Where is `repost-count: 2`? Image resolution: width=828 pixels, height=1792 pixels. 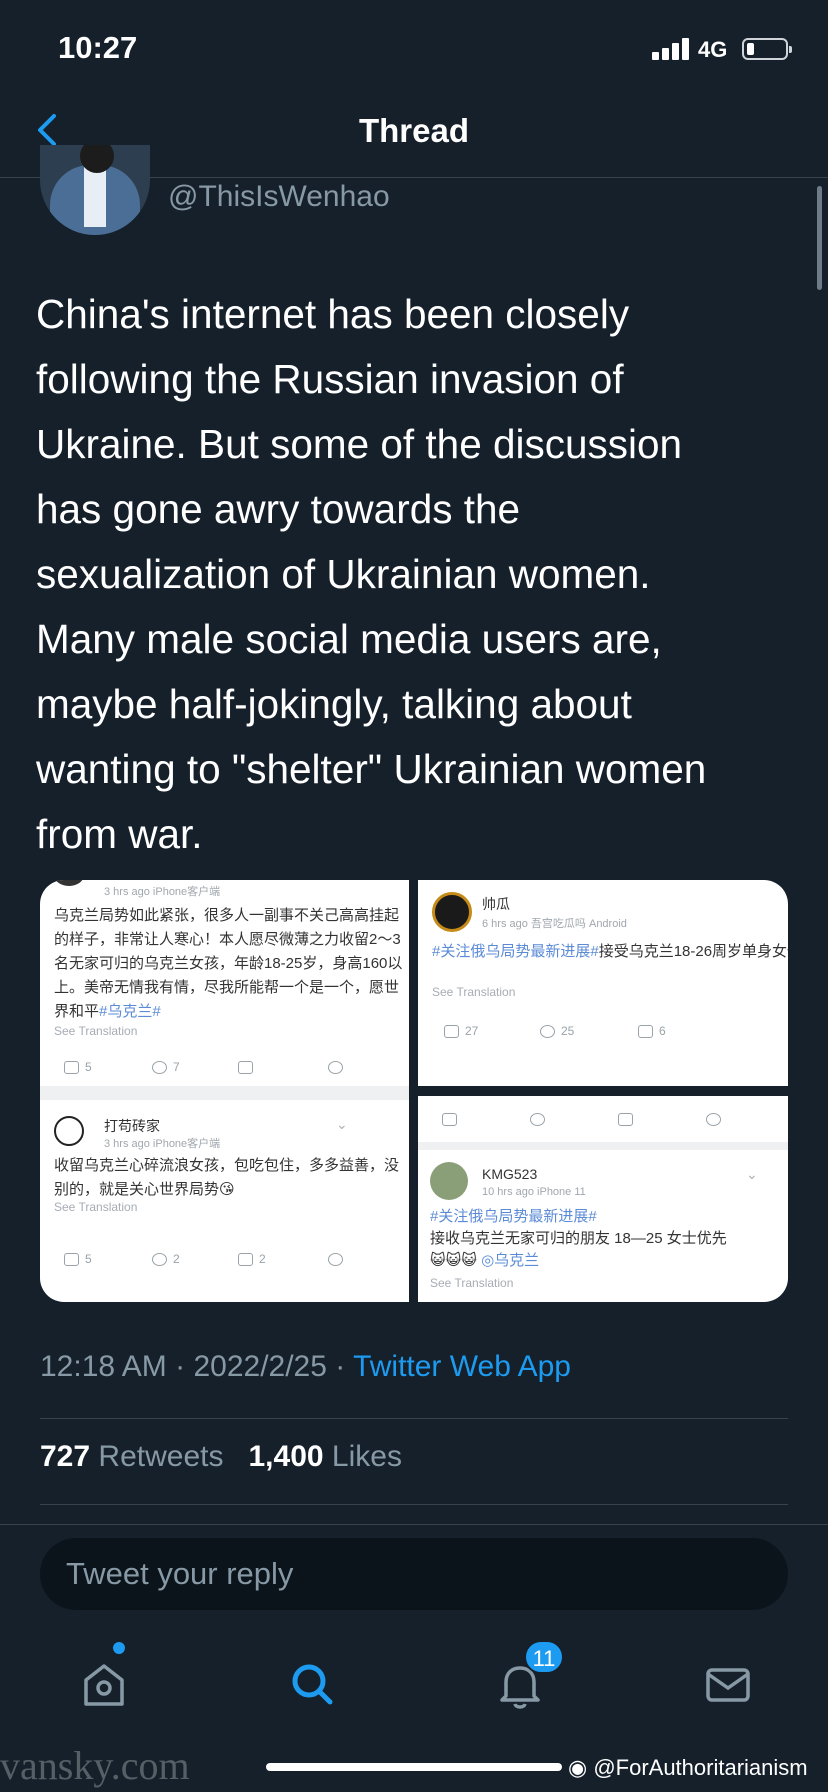
repost-count: 2 is located at coordinates (252, 1259).